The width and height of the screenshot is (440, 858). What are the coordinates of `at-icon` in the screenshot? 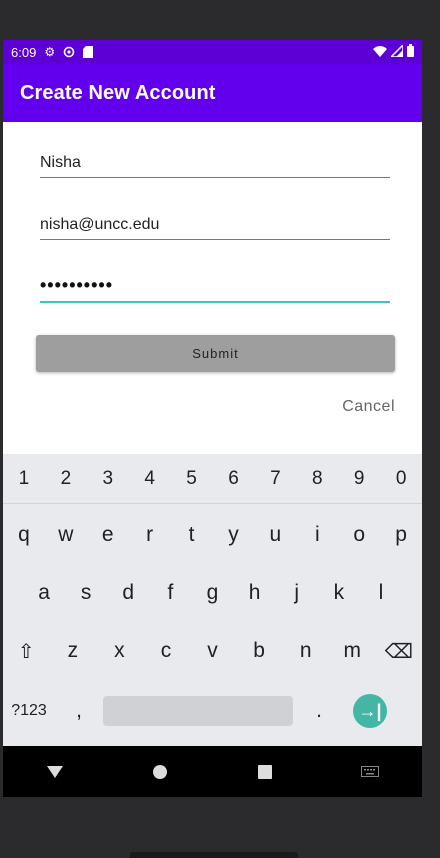 It's located at (69, 52).